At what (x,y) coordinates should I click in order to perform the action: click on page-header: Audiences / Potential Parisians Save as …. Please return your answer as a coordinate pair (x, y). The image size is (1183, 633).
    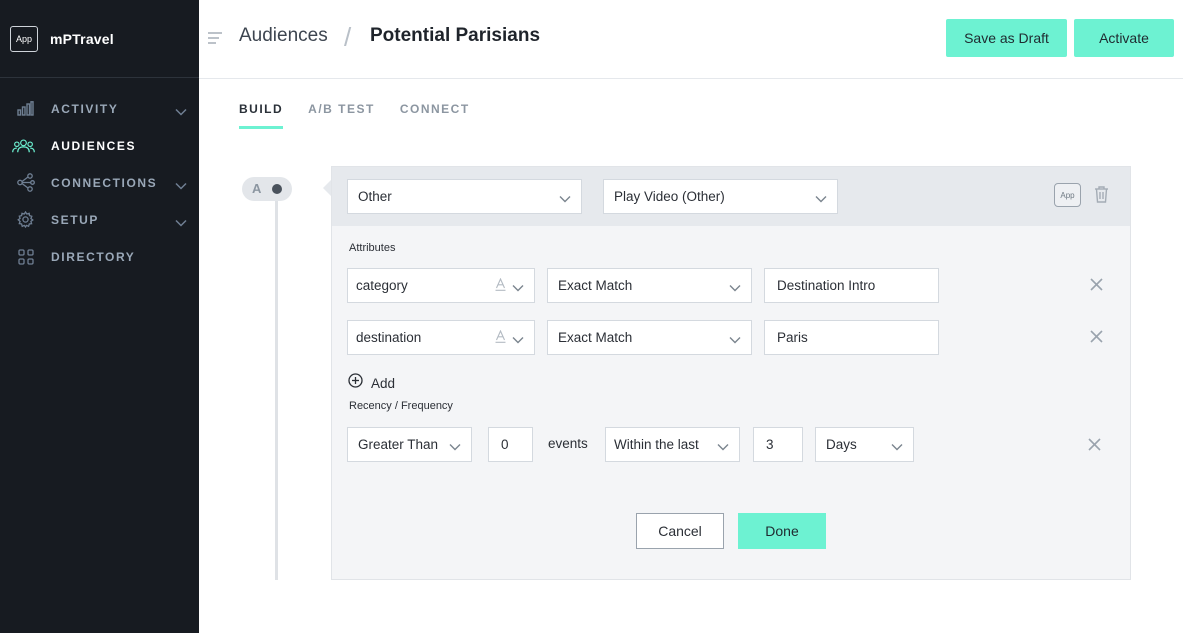
    Looking at the image, I should click on (691, 39).